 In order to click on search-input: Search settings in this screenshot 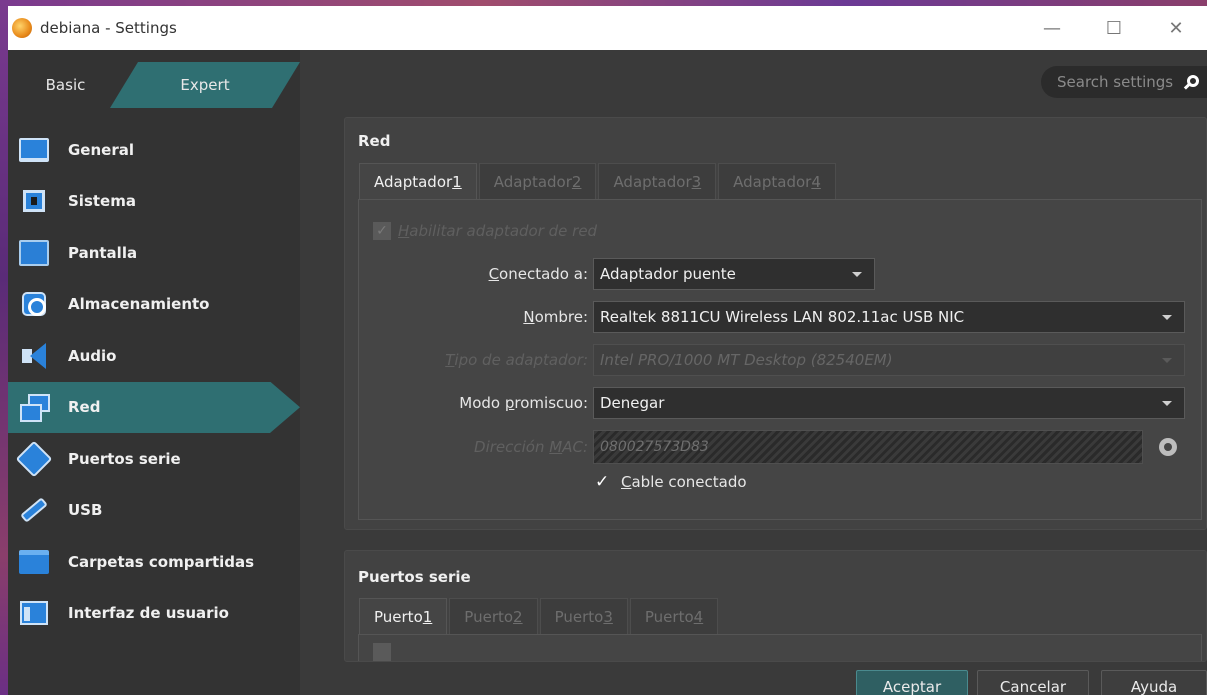, I will do `click(1124, 82)`.